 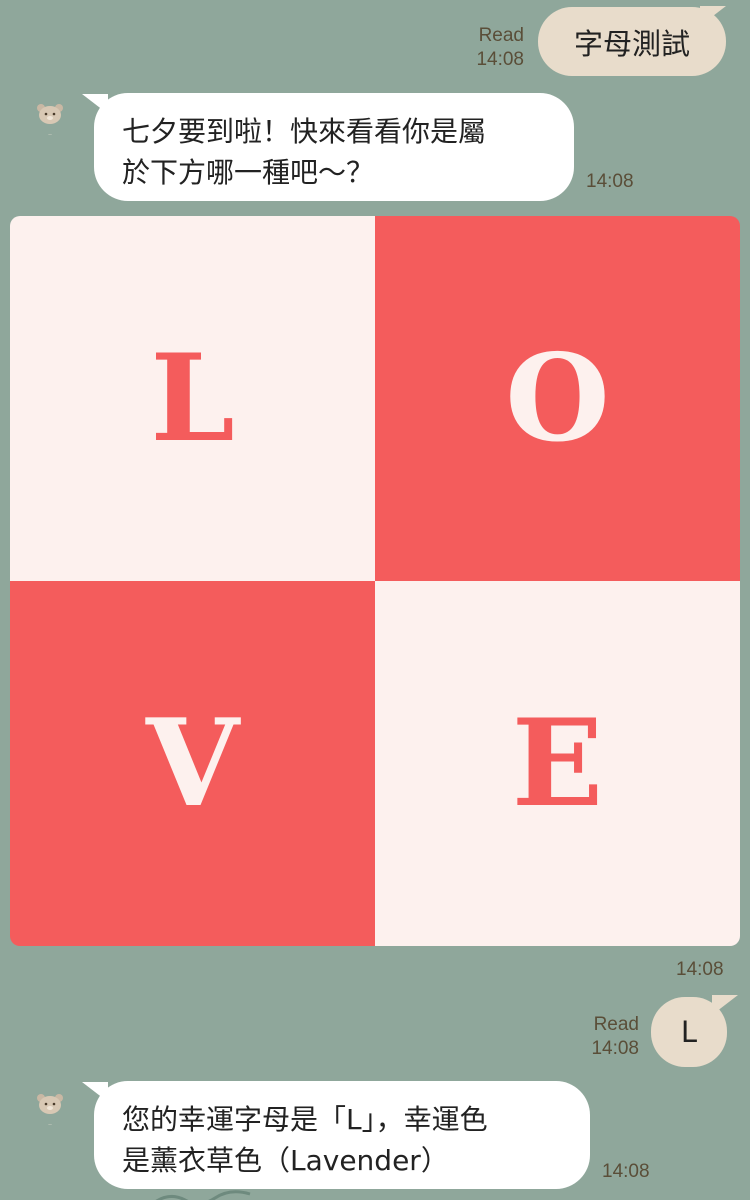 I want to click on outgoing-message-bubble: 字母測試, so click(x=632, y=41).